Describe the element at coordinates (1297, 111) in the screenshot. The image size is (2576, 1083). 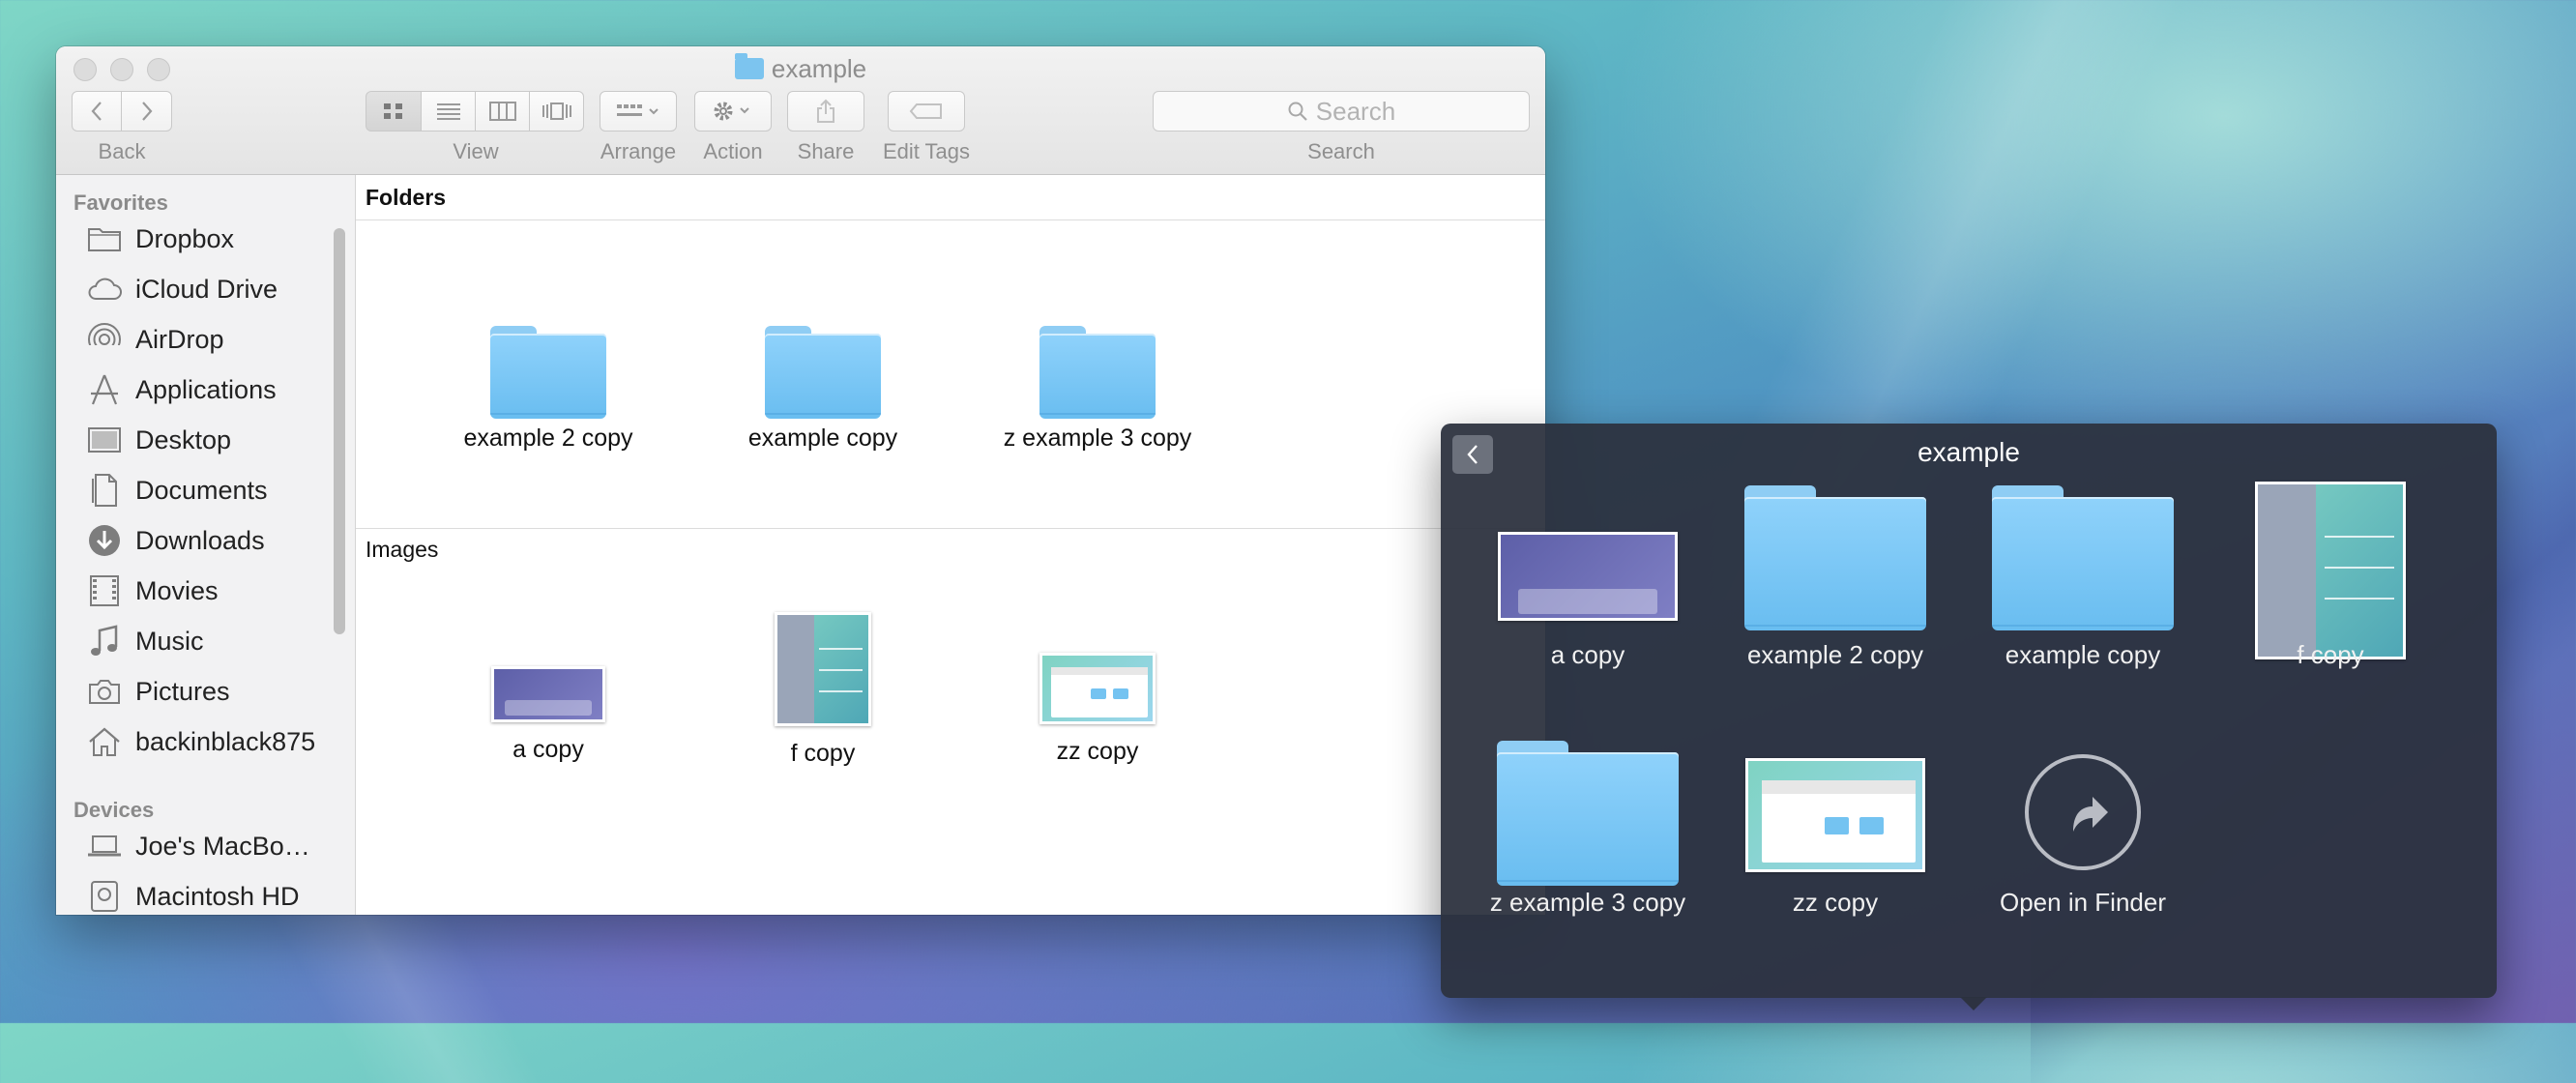
I see `search-icon` at that location.